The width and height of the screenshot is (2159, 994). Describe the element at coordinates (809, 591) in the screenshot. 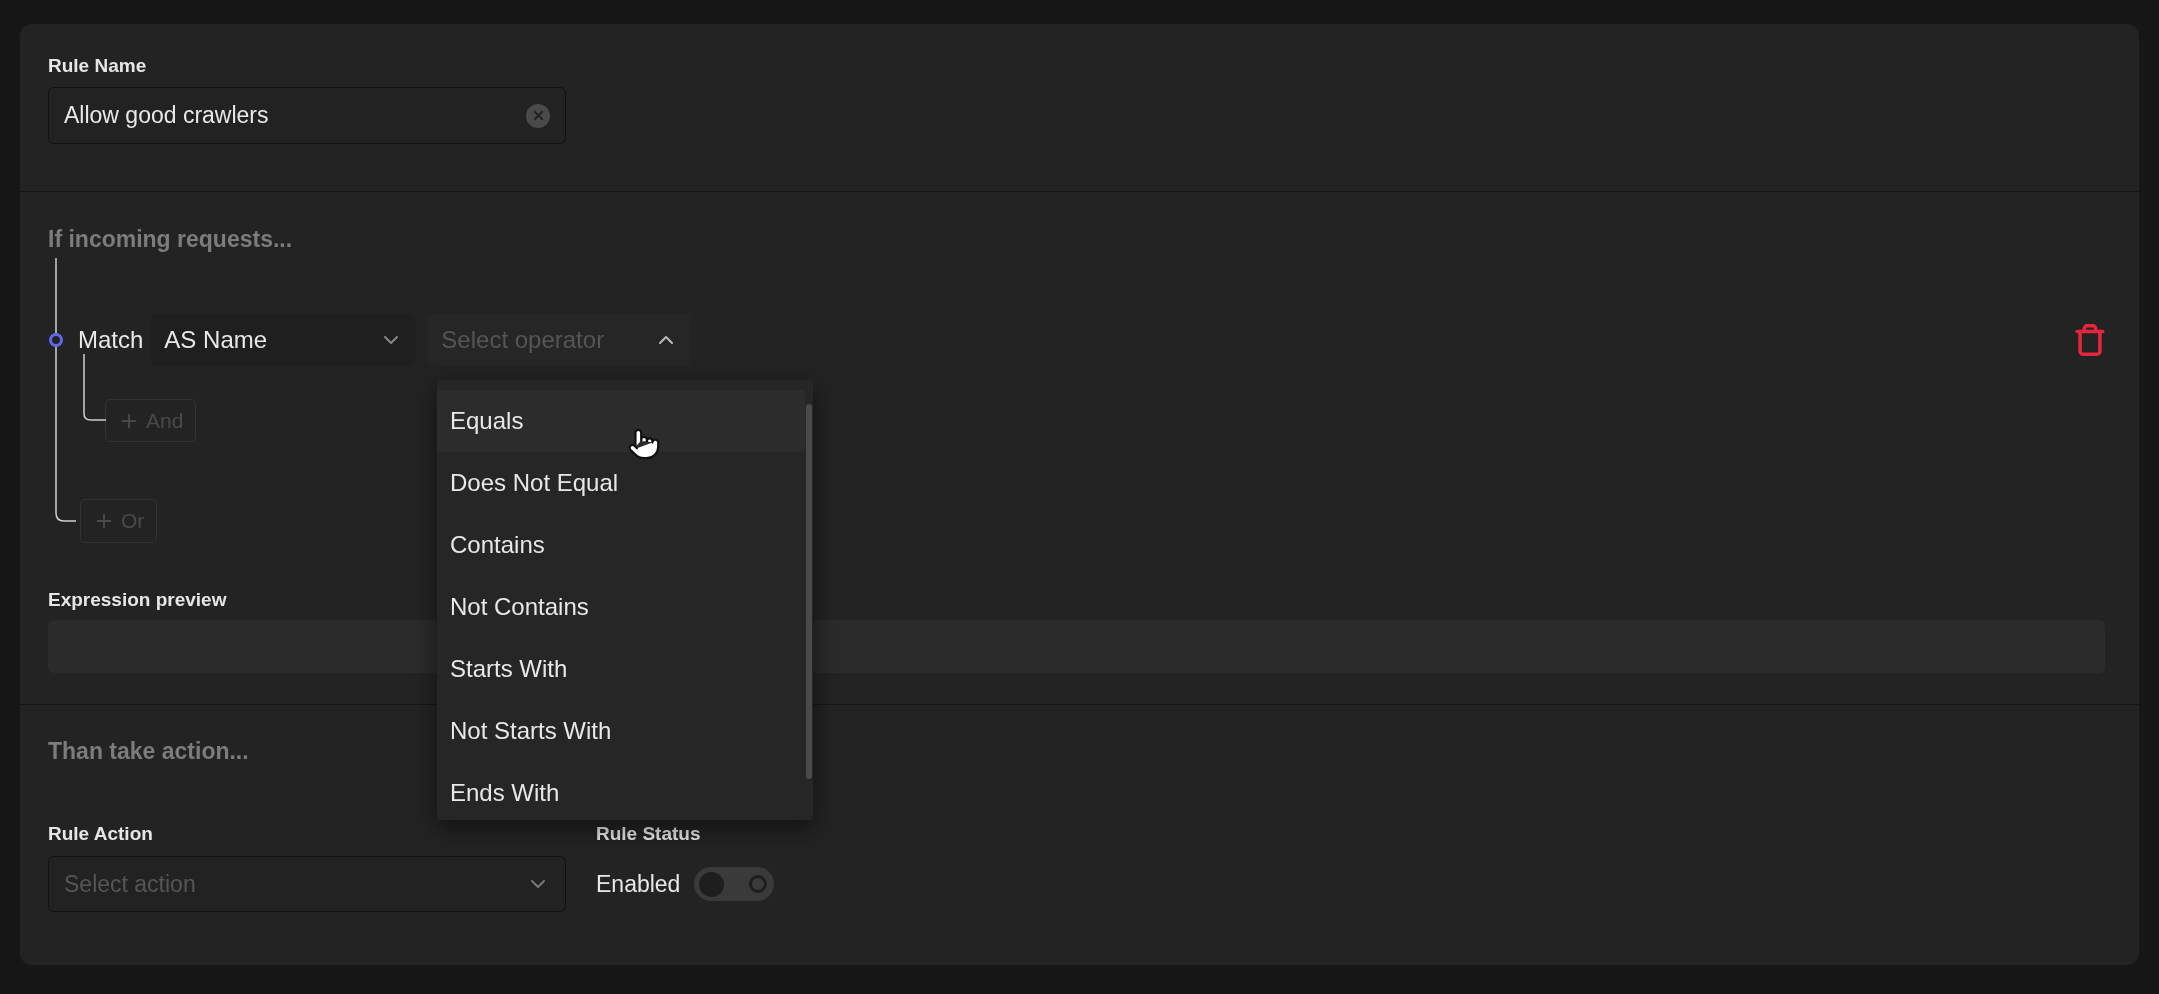

I see `scrollbar-thumb` at that location.